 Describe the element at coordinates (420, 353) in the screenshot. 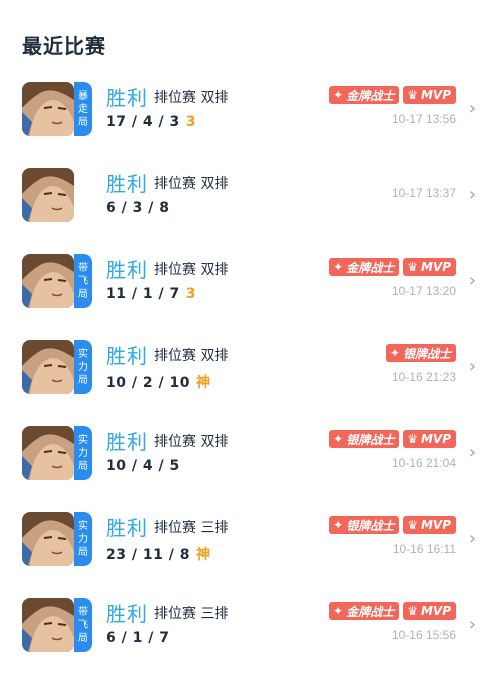

I see `badge-group: ✦ 银牌战士` at that location.